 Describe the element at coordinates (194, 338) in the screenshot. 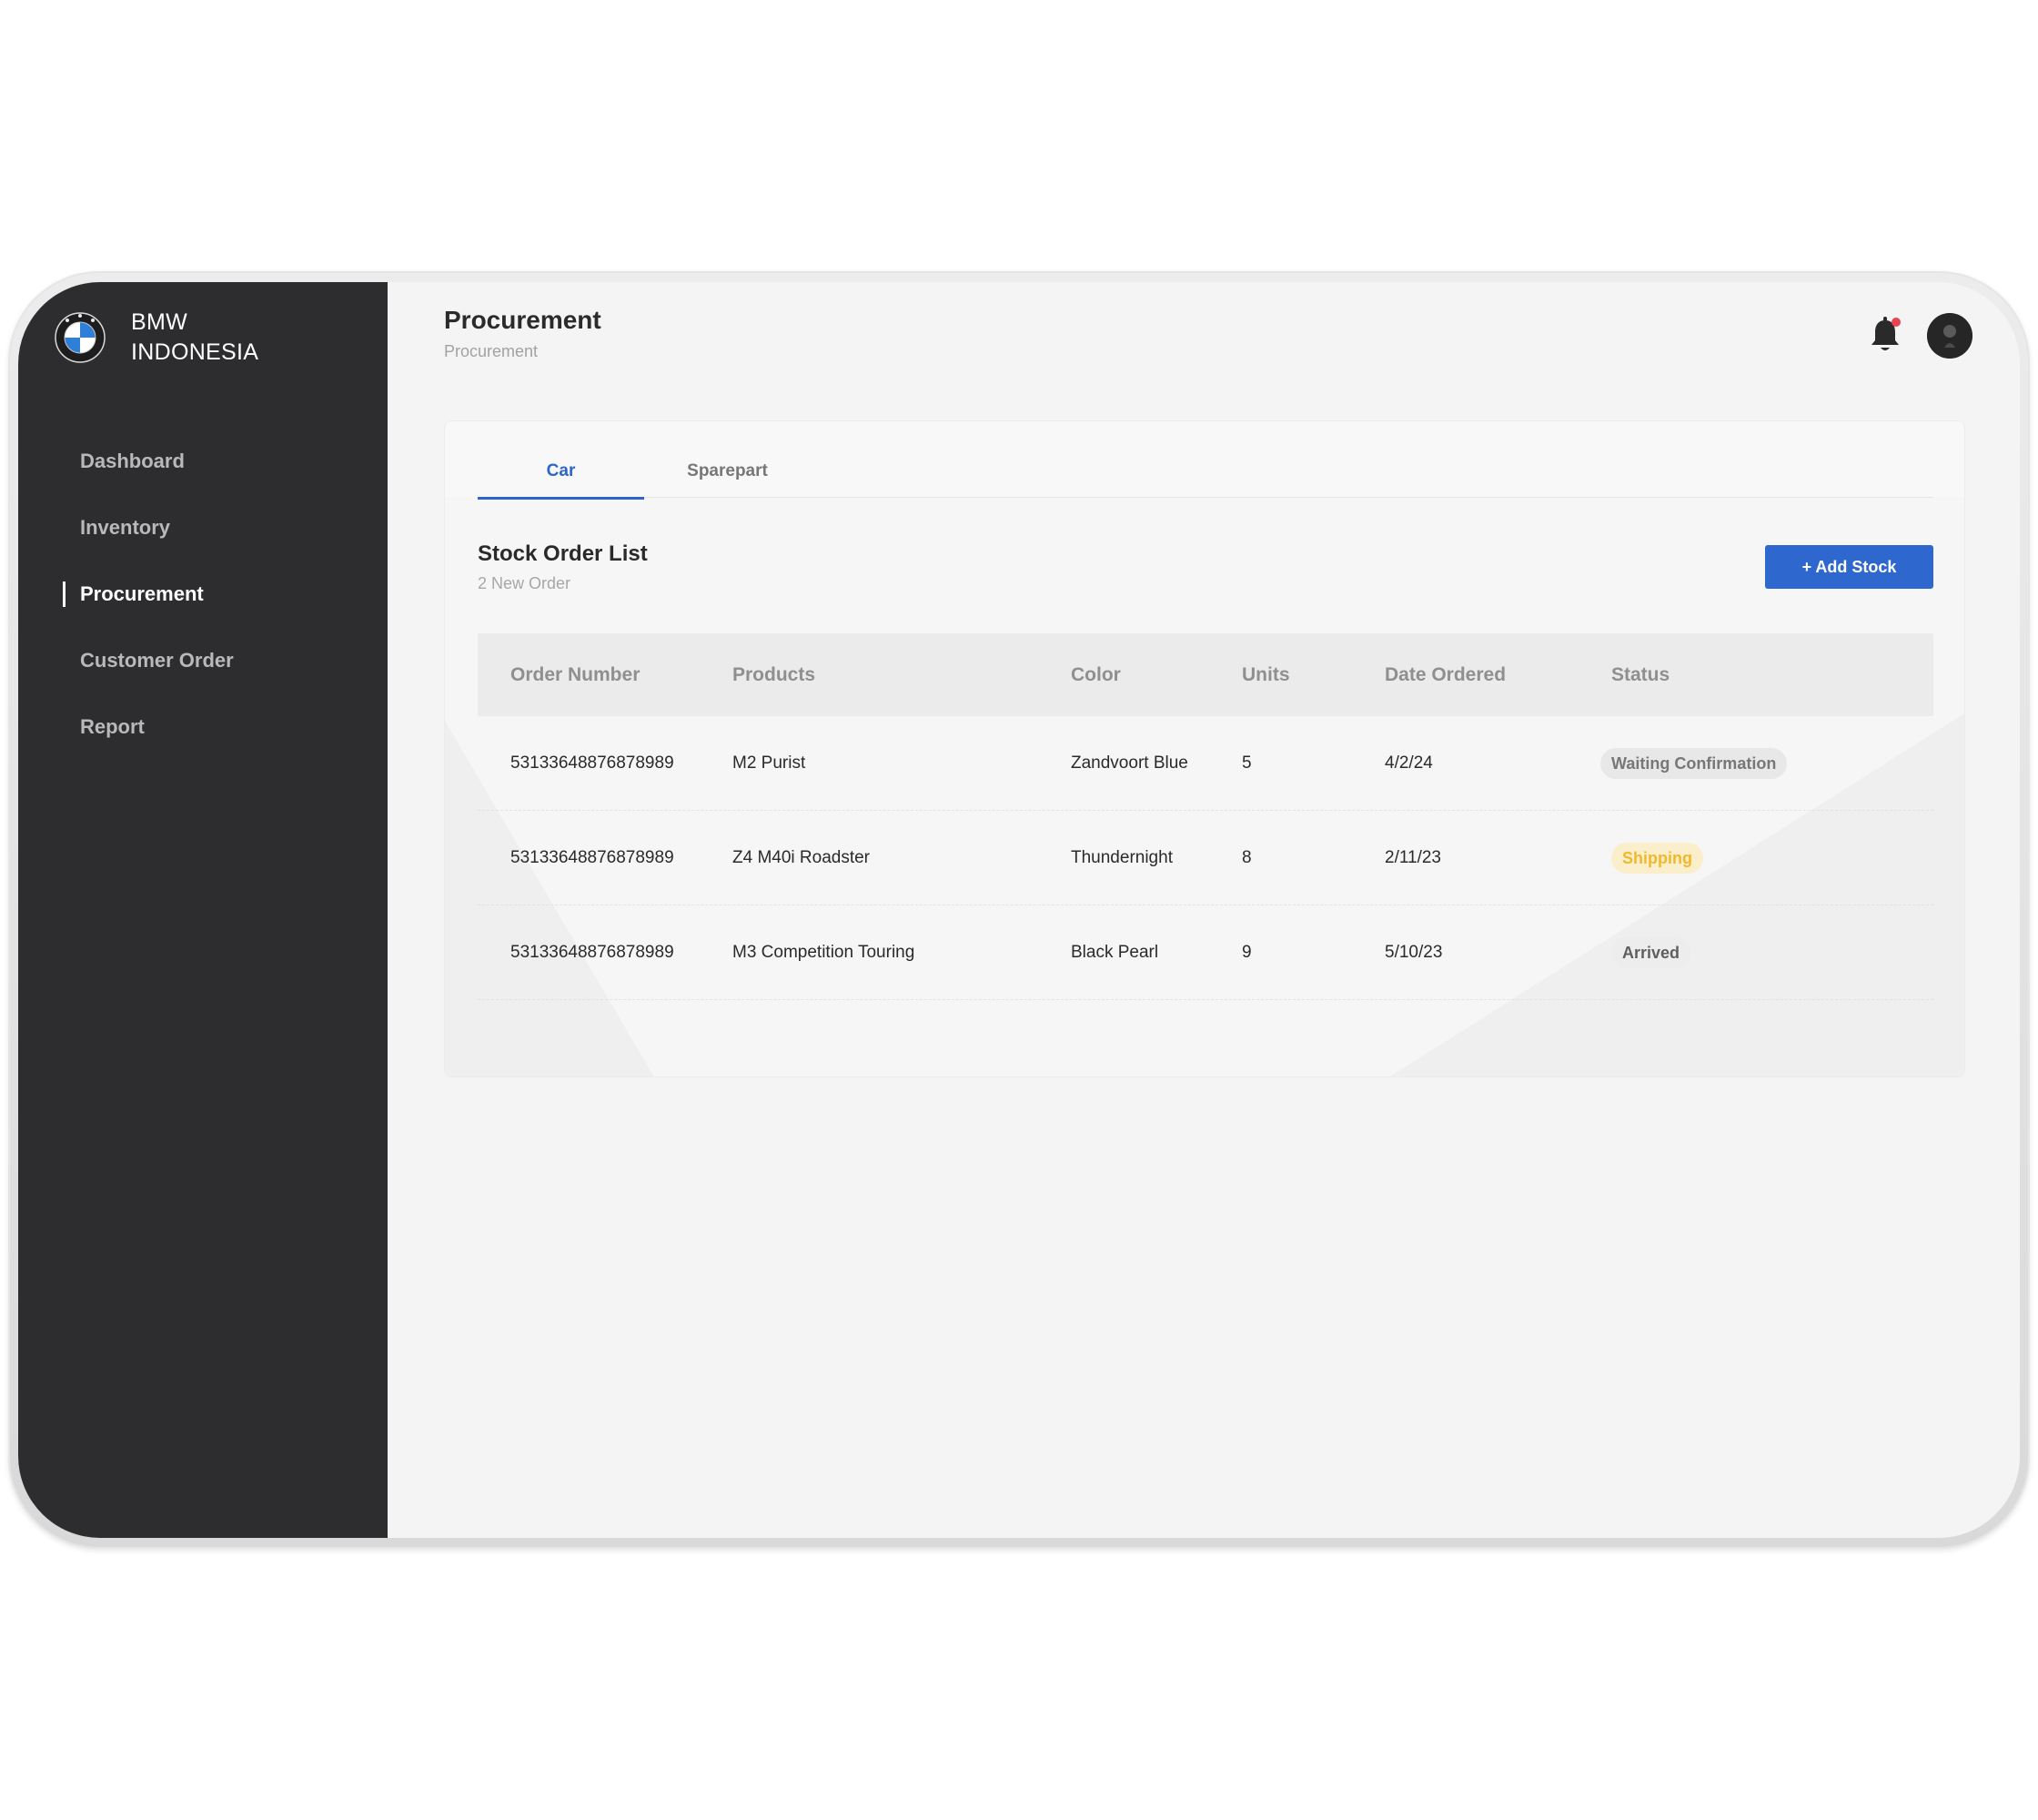

I see `brand-name: BMW INDONESIA` at that location.